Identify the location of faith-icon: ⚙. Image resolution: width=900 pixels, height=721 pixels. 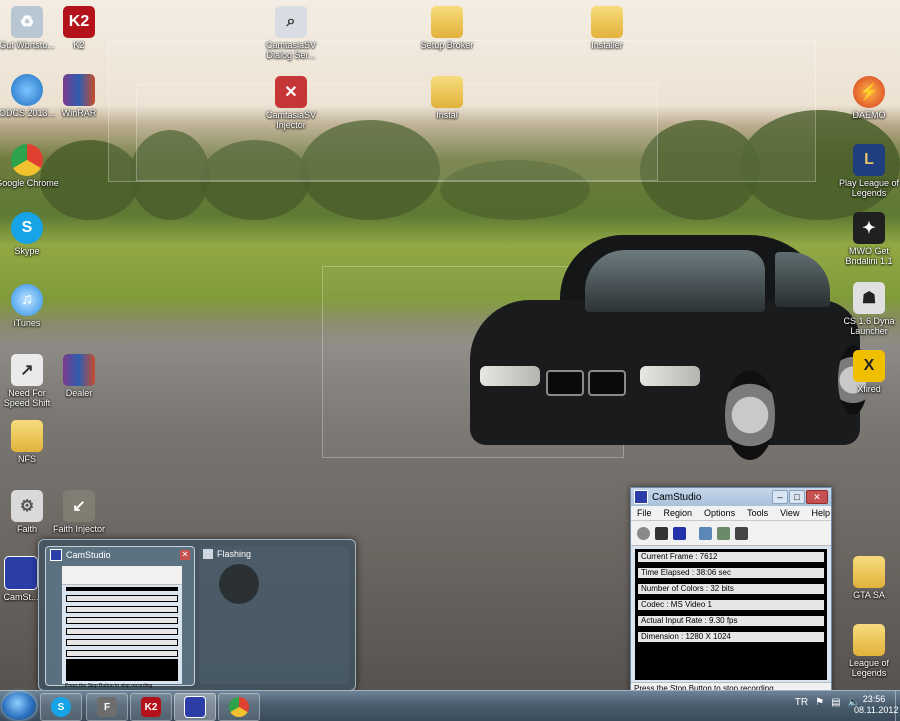
(27, 506).